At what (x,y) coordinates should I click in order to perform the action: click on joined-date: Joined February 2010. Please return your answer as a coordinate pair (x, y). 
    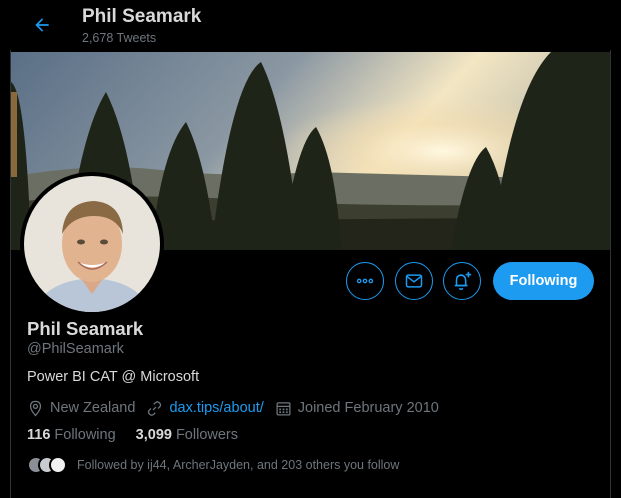
    Looking at the image, I should click on (357, 408).